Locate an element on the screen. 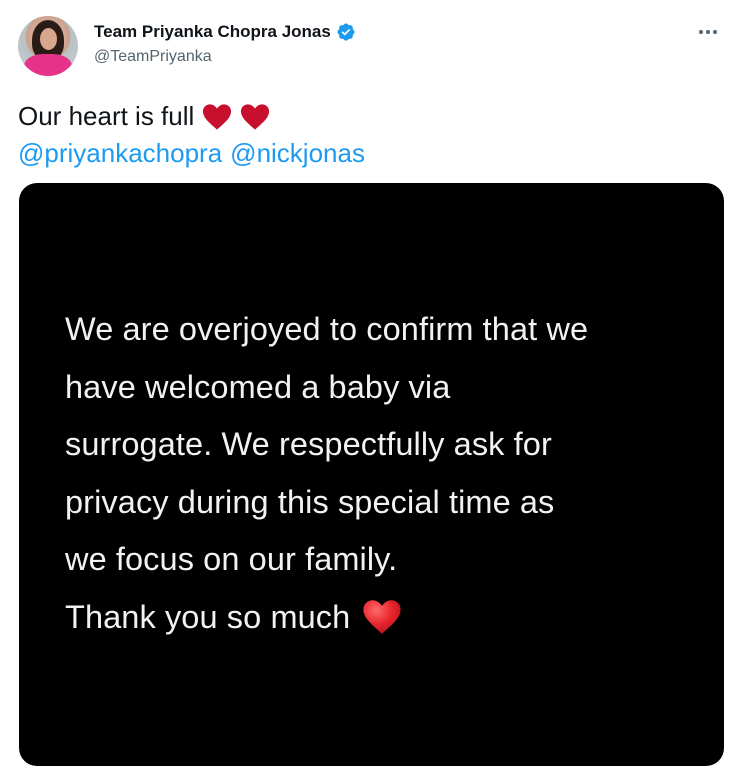  avatar-jacket is located at coordinates (48, 65).